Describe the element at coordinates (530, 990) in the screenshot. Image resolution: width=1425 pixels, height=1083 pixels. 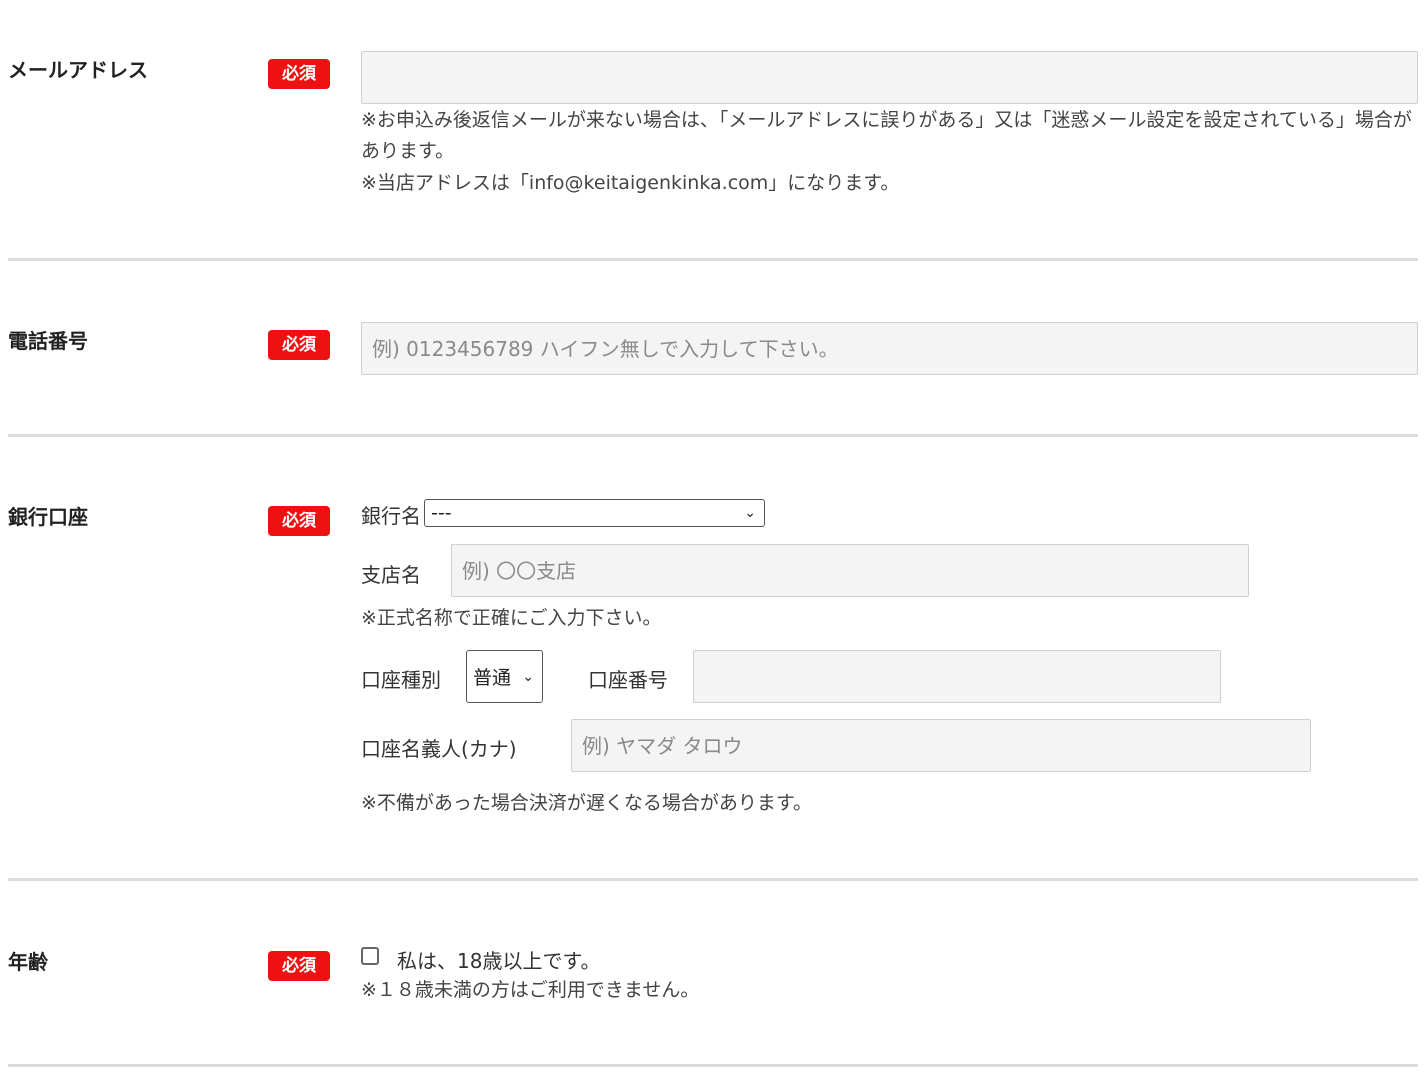
I see `age-note: ※１８歳未満の方はご利用できません。` at that location.